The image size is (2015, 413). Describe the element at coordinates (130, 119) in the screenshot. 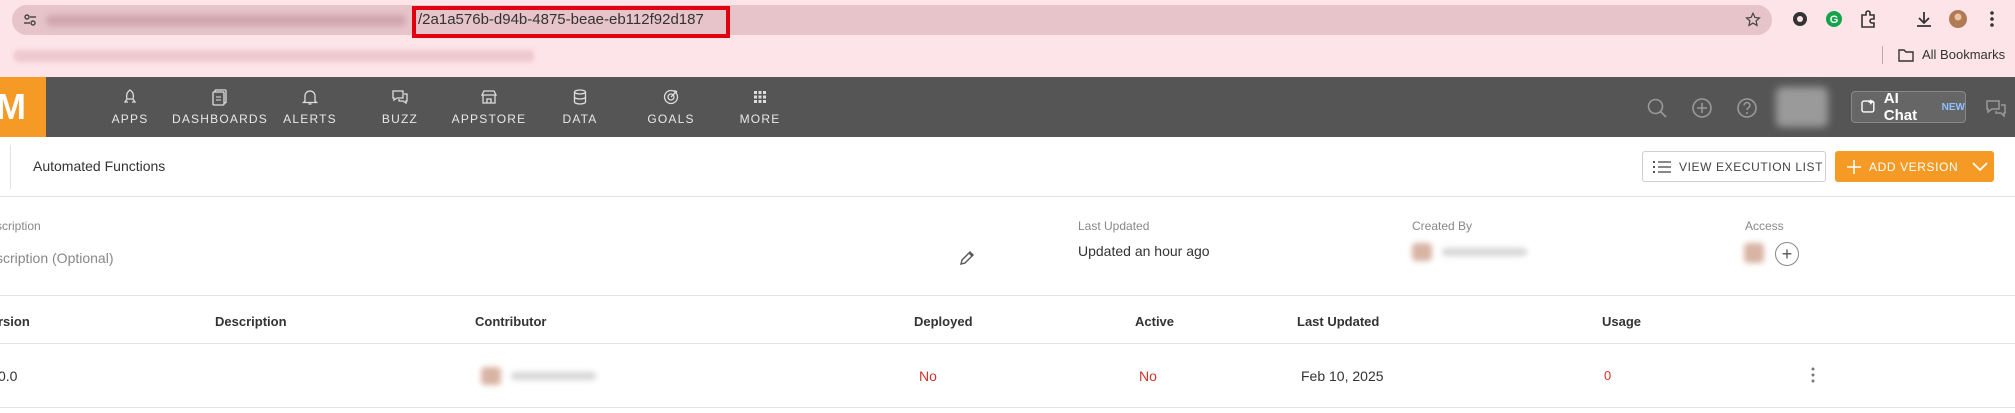

I see `nav-apps-label: APPS` at that location.